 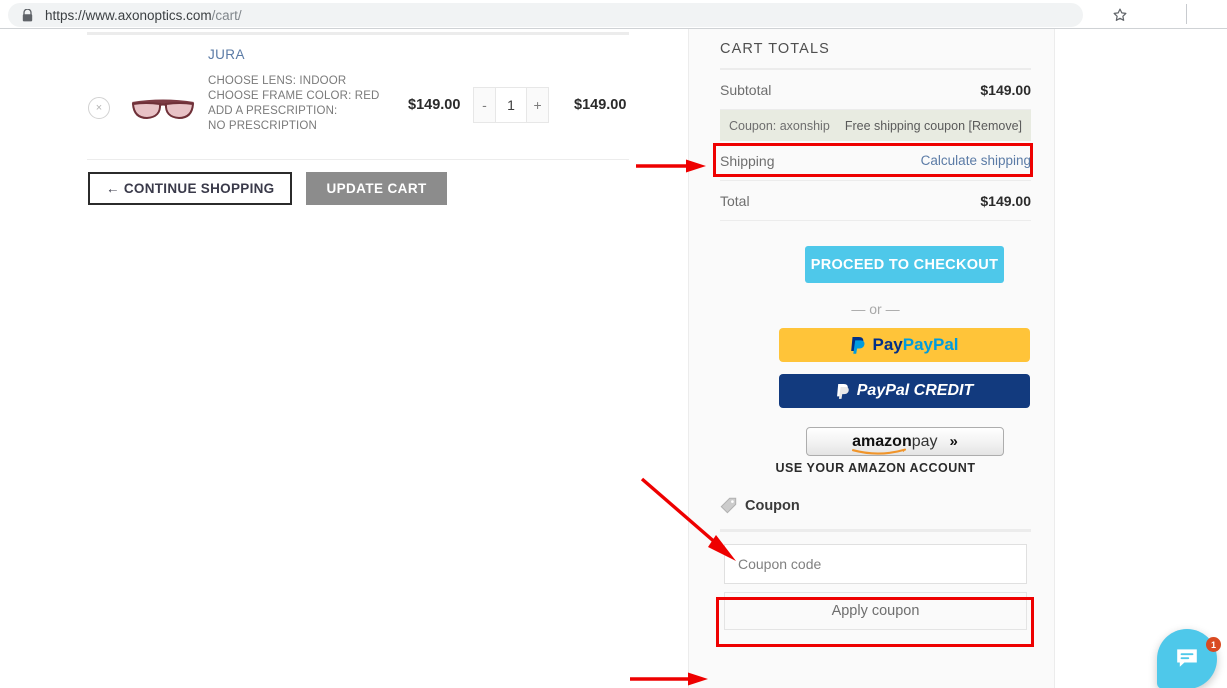 I want to click on applied-coupon-value: Free shipping coupon [Remove], so click(x=933, y=126).